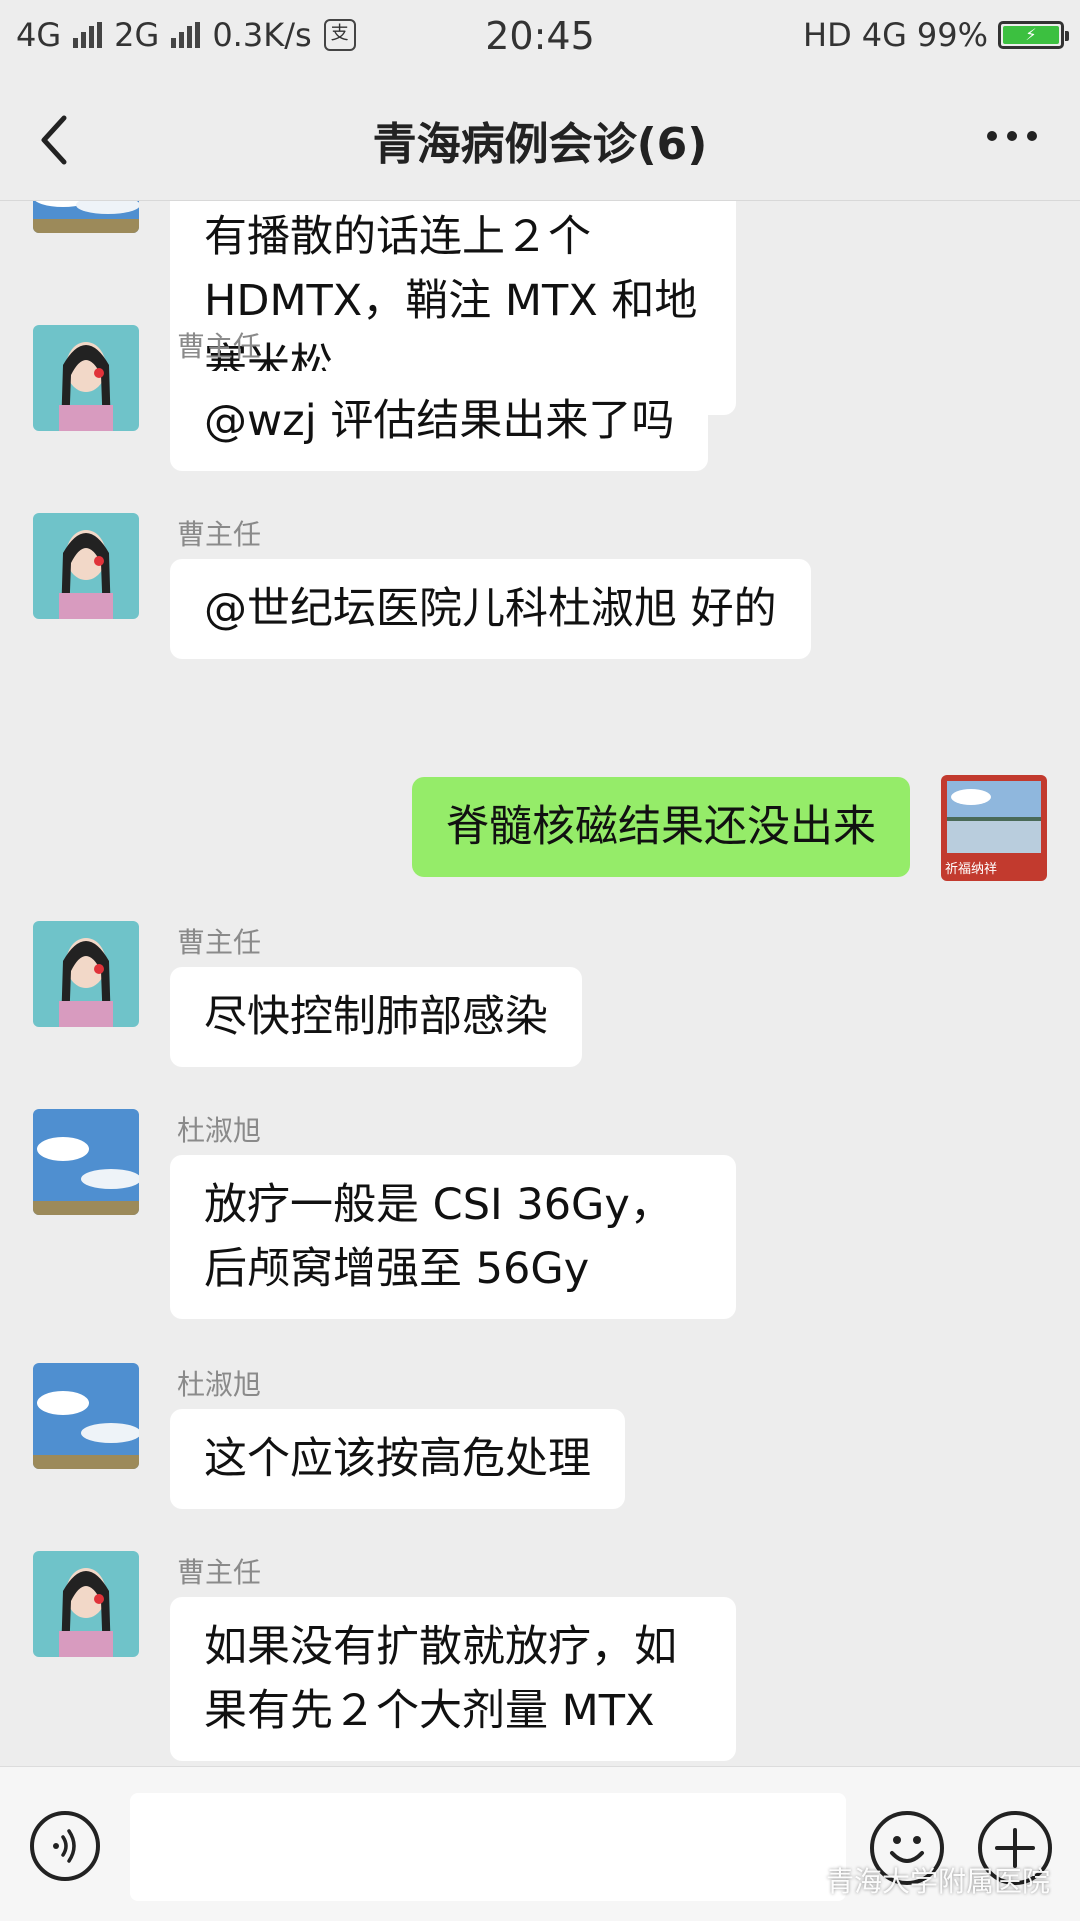  What do you see at coordinates (453, 1679) in the screenshot?
I see `message-bubble: 如果没有扩散就放疗，如果有先２个大剂量 MTX` at bounding box center [453, 1679].